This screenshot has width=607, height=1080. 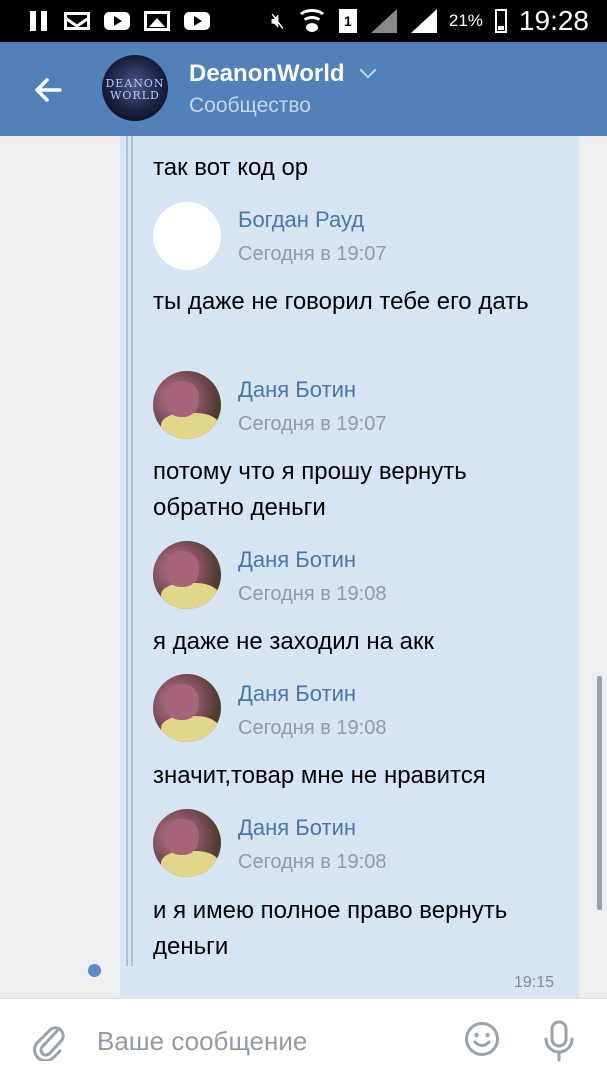 I want to click on community-avatar: DEANON WORLD, so click(x=135, y=88).